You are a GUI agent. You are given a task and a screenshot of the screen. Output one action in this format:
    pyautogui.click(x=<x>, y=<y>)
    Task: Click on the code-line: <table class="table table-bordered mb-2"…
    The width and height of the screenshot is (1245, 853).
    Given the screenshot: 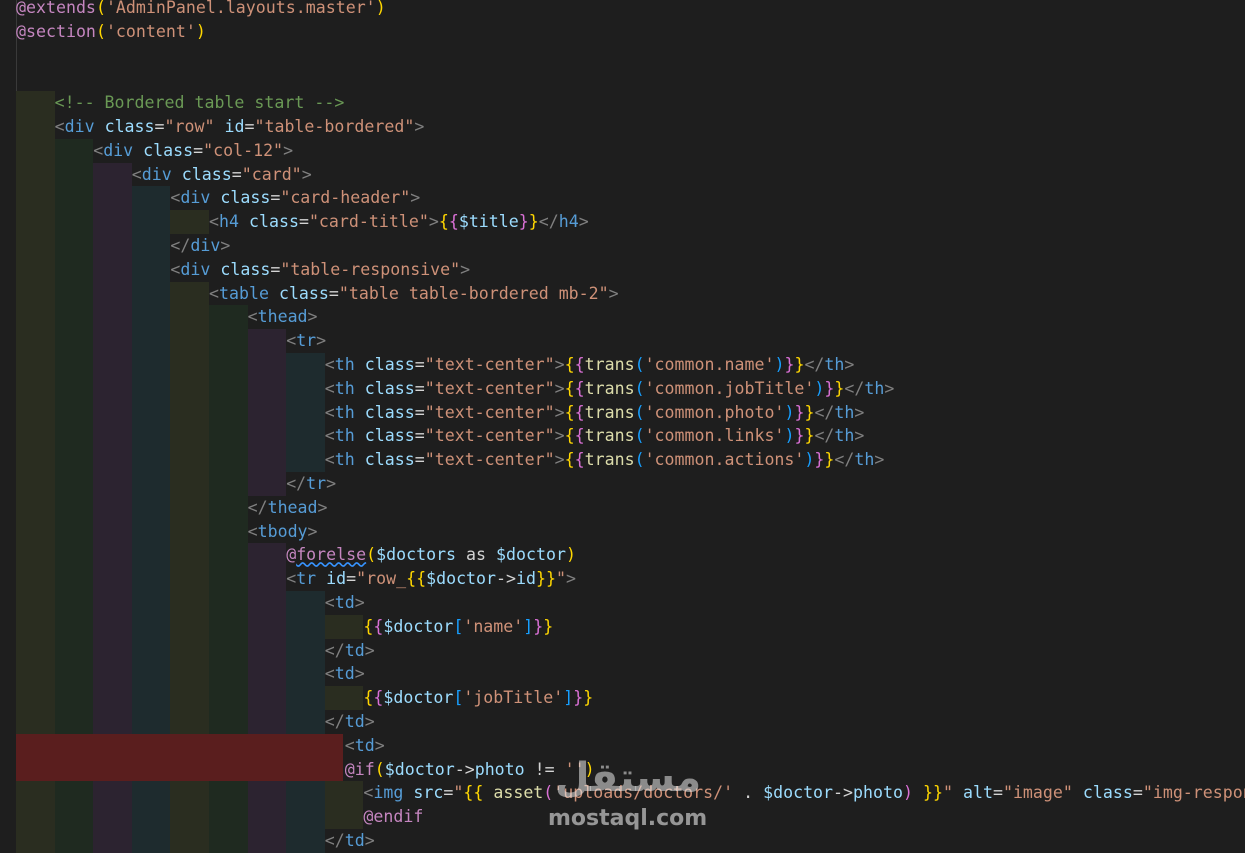 What is the action you would take?
    pyautogui.click(x=622, y=293)
    